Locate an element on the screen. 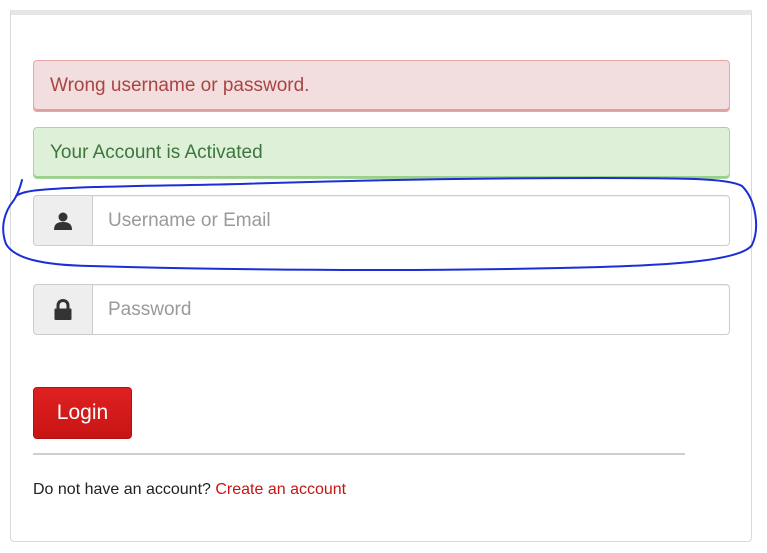 The image size is (767, 553). username-input-group is located at coordinates (381, 220).